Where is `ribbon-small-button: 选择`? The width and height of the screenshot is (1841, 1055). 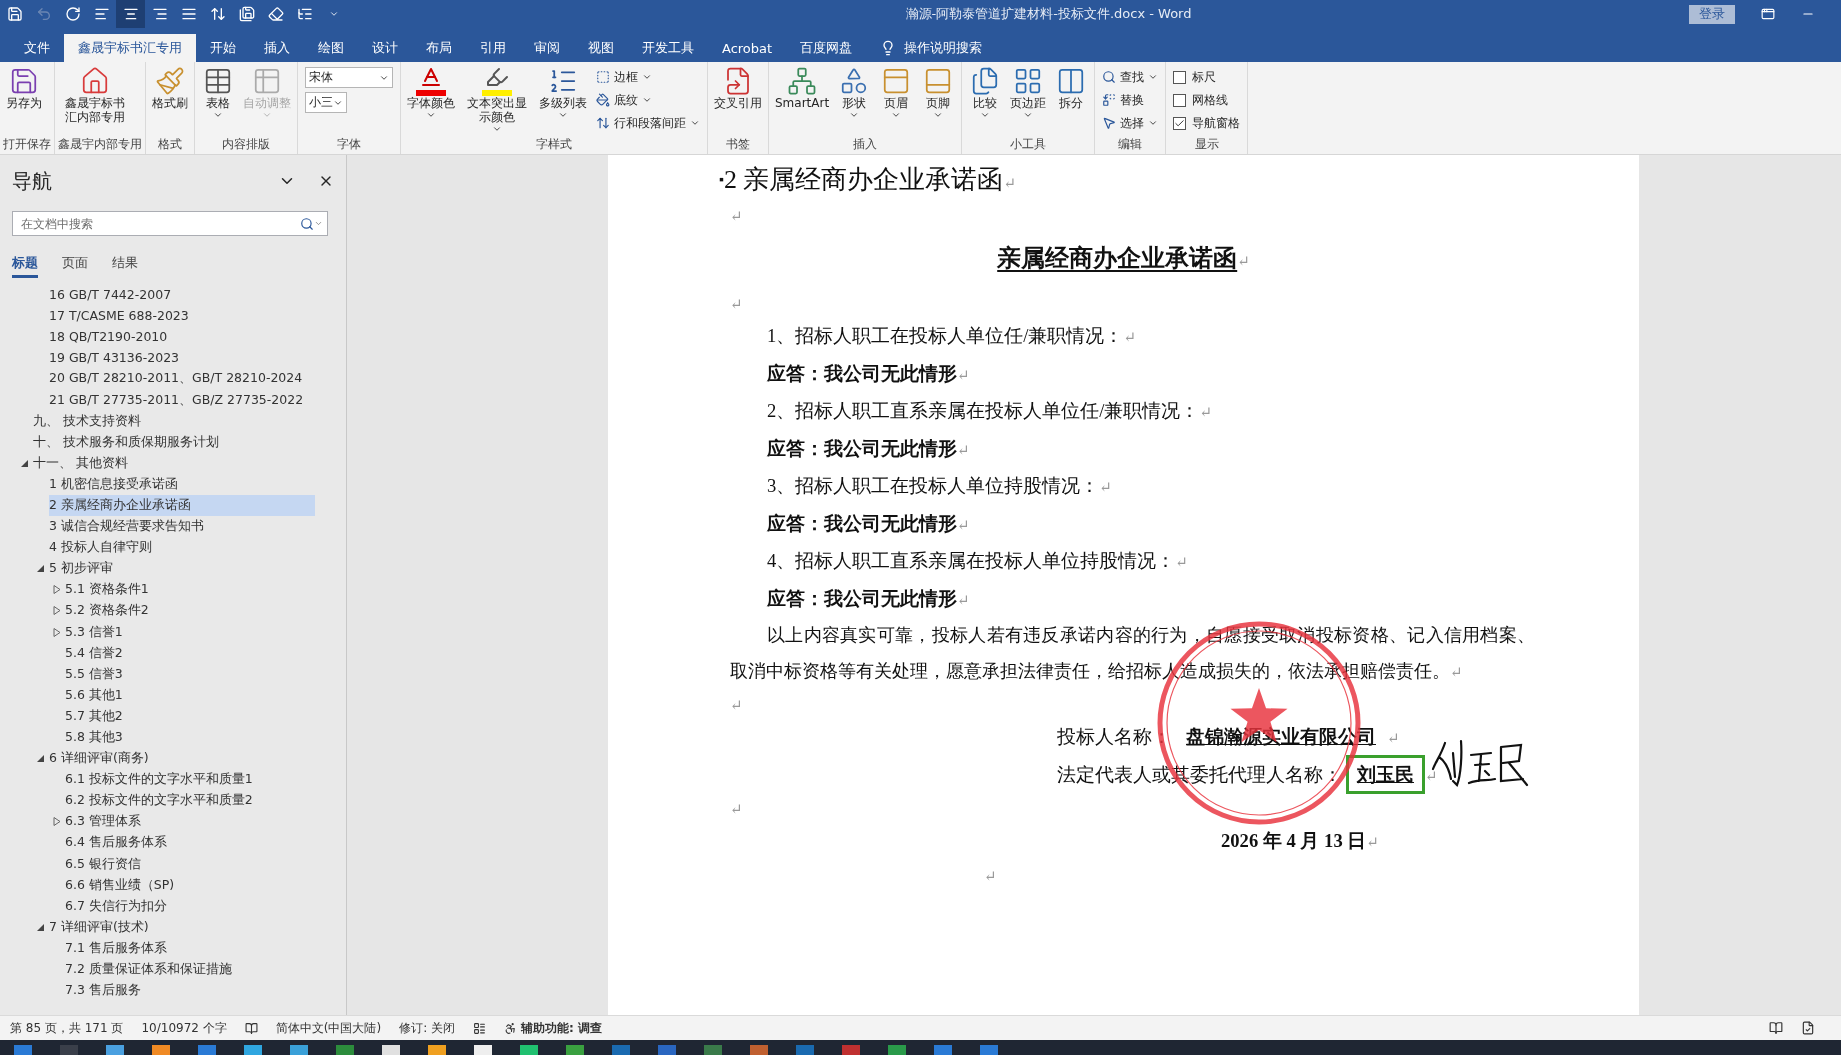 ribbon-small-button: 选择 is located at coordinates (1130, 123).